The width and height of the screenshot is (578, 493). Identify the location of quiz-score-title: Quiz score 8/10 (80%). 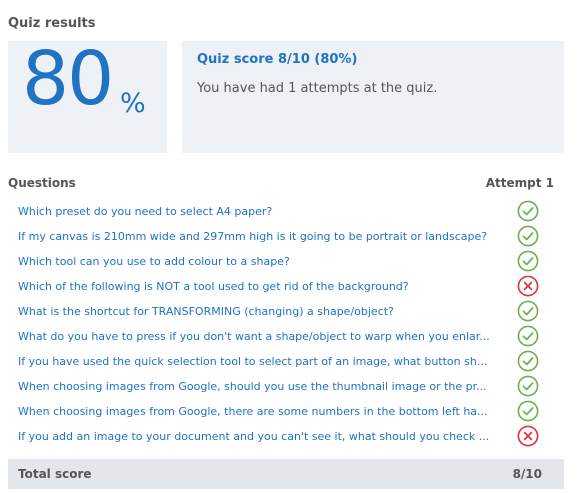
(277, 59).